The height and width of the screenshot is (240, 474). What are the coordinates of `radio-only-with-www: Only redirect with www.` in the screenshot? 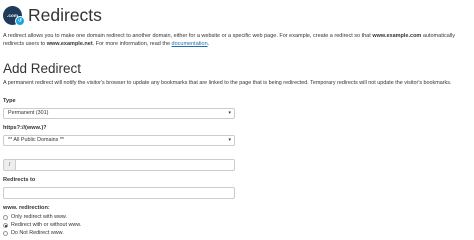 It's located at (35, 217).